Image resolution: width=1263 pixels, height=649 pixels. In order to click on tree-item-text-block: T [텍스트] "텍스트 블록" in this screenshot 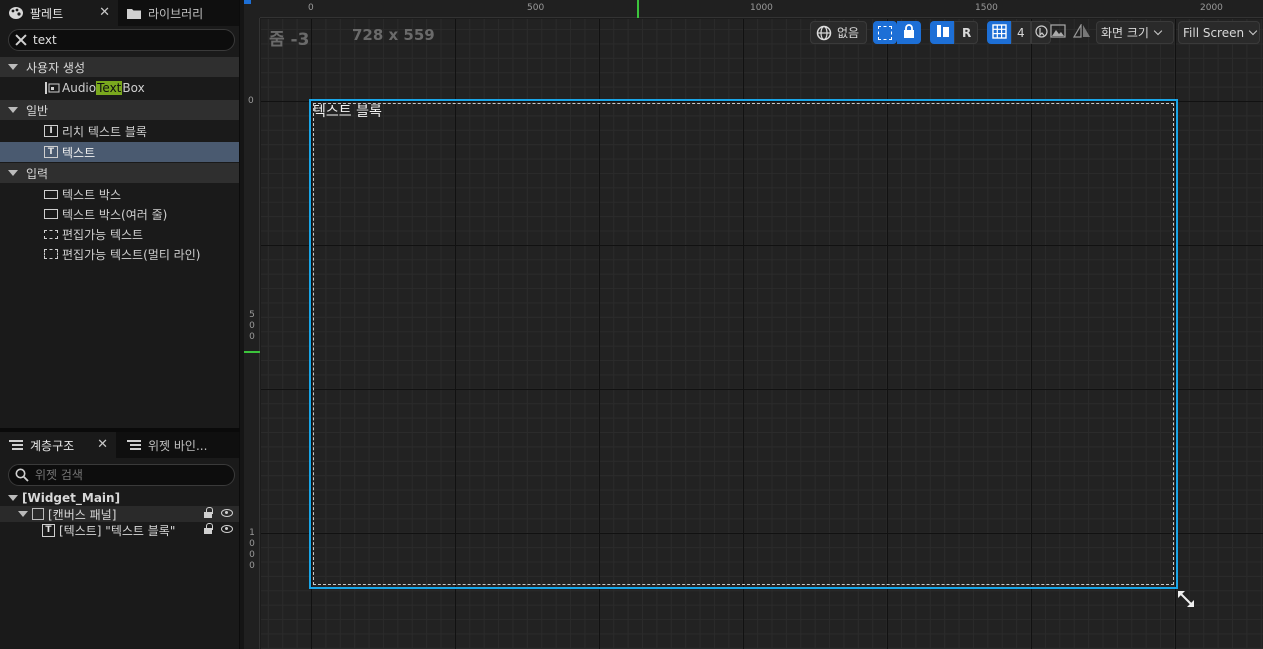, I will do `click(119, 530)`.